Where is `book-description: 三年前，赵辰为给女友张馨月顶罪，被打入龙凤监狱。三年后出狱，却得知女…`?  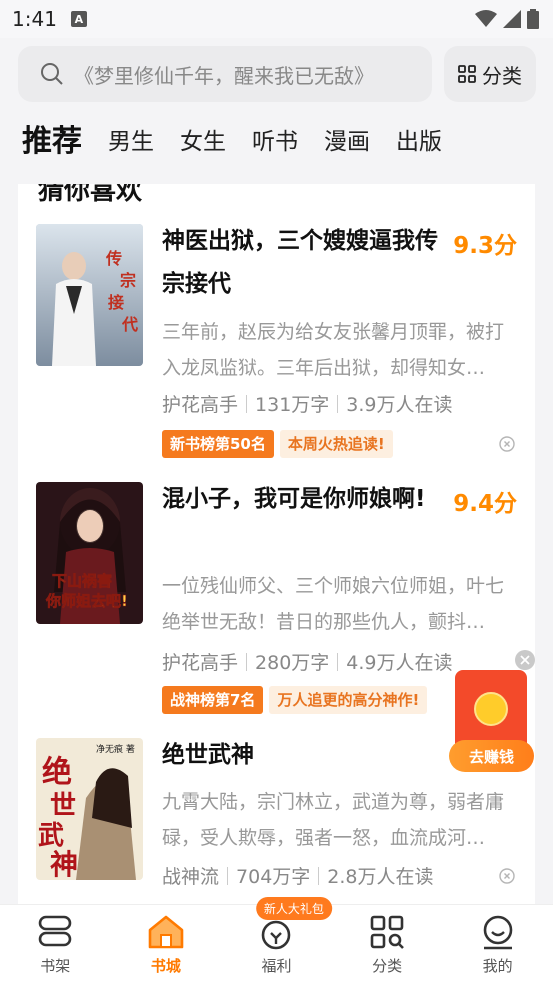 book-description: 三年前，赵辰为给女友张馨月顶罪，被打入龙凤监狱。三年后出狱，却得知女… is located at coordinates (333, 350).